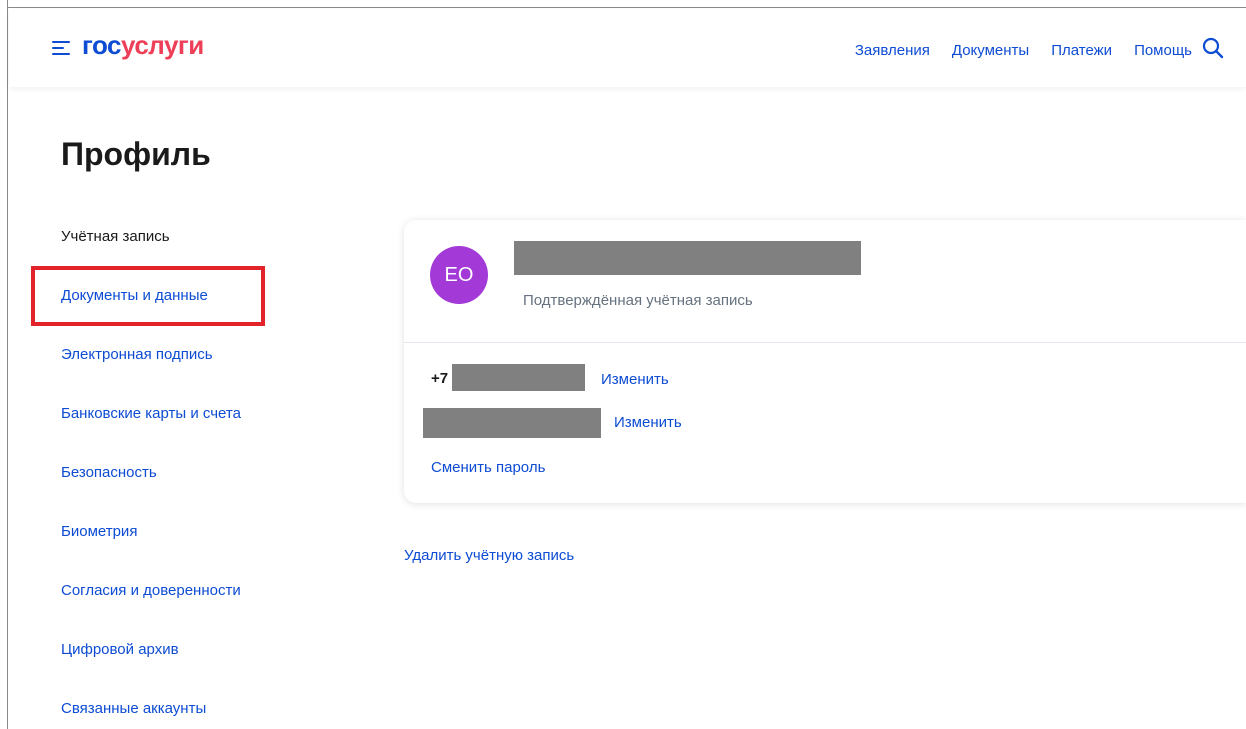 This screenshot has height=729, width=1246. What do you see at coordinates (990, 51) in the screenshot?
I see `nav-documents-link: Документы` at bounding box center [990, 51].